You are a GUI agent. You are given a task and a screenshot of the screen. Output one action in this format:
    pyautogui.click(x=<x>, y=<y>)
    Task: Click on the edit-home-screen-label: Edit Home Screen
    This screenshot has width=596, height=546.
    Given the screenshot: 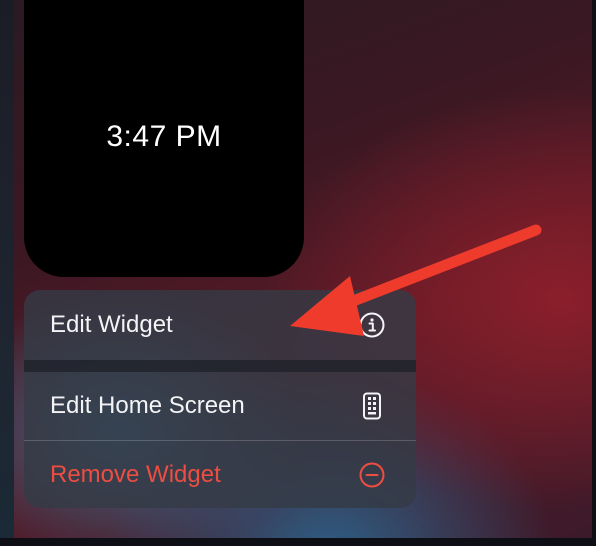 What is the action you would take?
    pyautogui.click(x=147, y=405)
    